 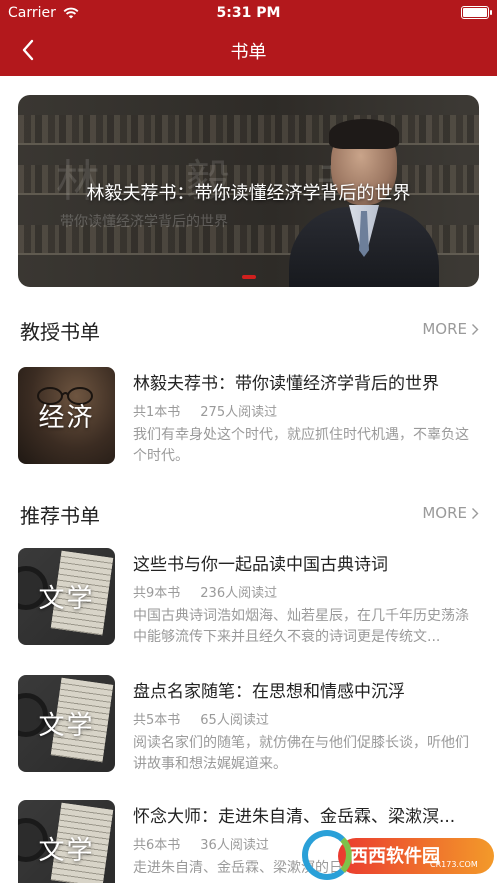 I want to click on watermark-logo: 西西软件园 CR173.COM, so click(x=398, y=854).